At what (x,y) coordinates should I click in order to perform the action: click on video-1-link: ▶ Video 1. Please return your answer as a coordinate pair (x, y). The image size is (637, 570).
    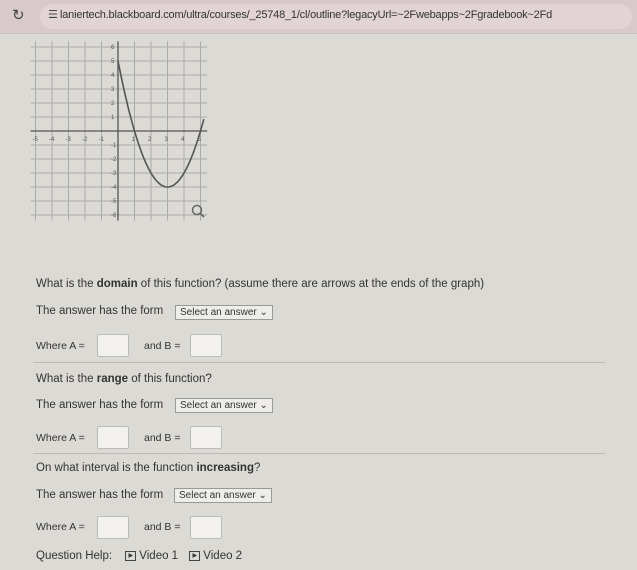
    Looking at the image, I should click on (151, 556).